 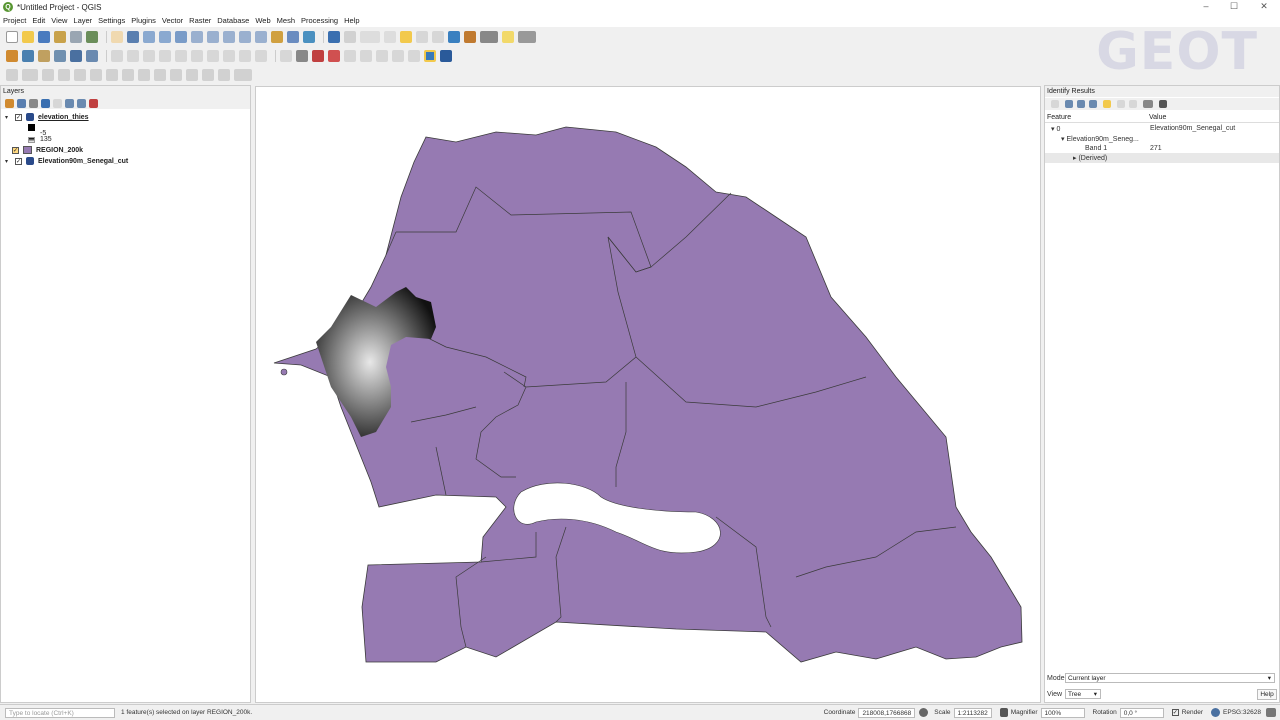 I want to click on close-button: ✕, so click(x=1264, y=7).